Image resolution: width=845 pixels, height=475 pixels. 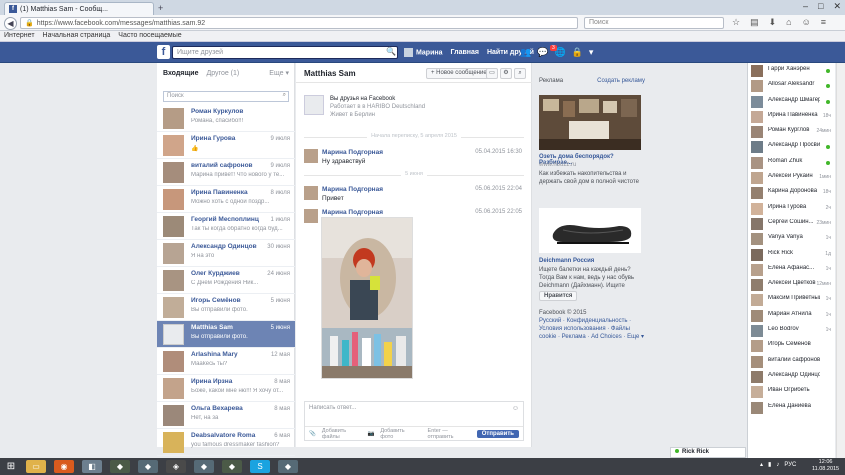 I want to click on minimize-icon: –, so click(x=805, y=6).